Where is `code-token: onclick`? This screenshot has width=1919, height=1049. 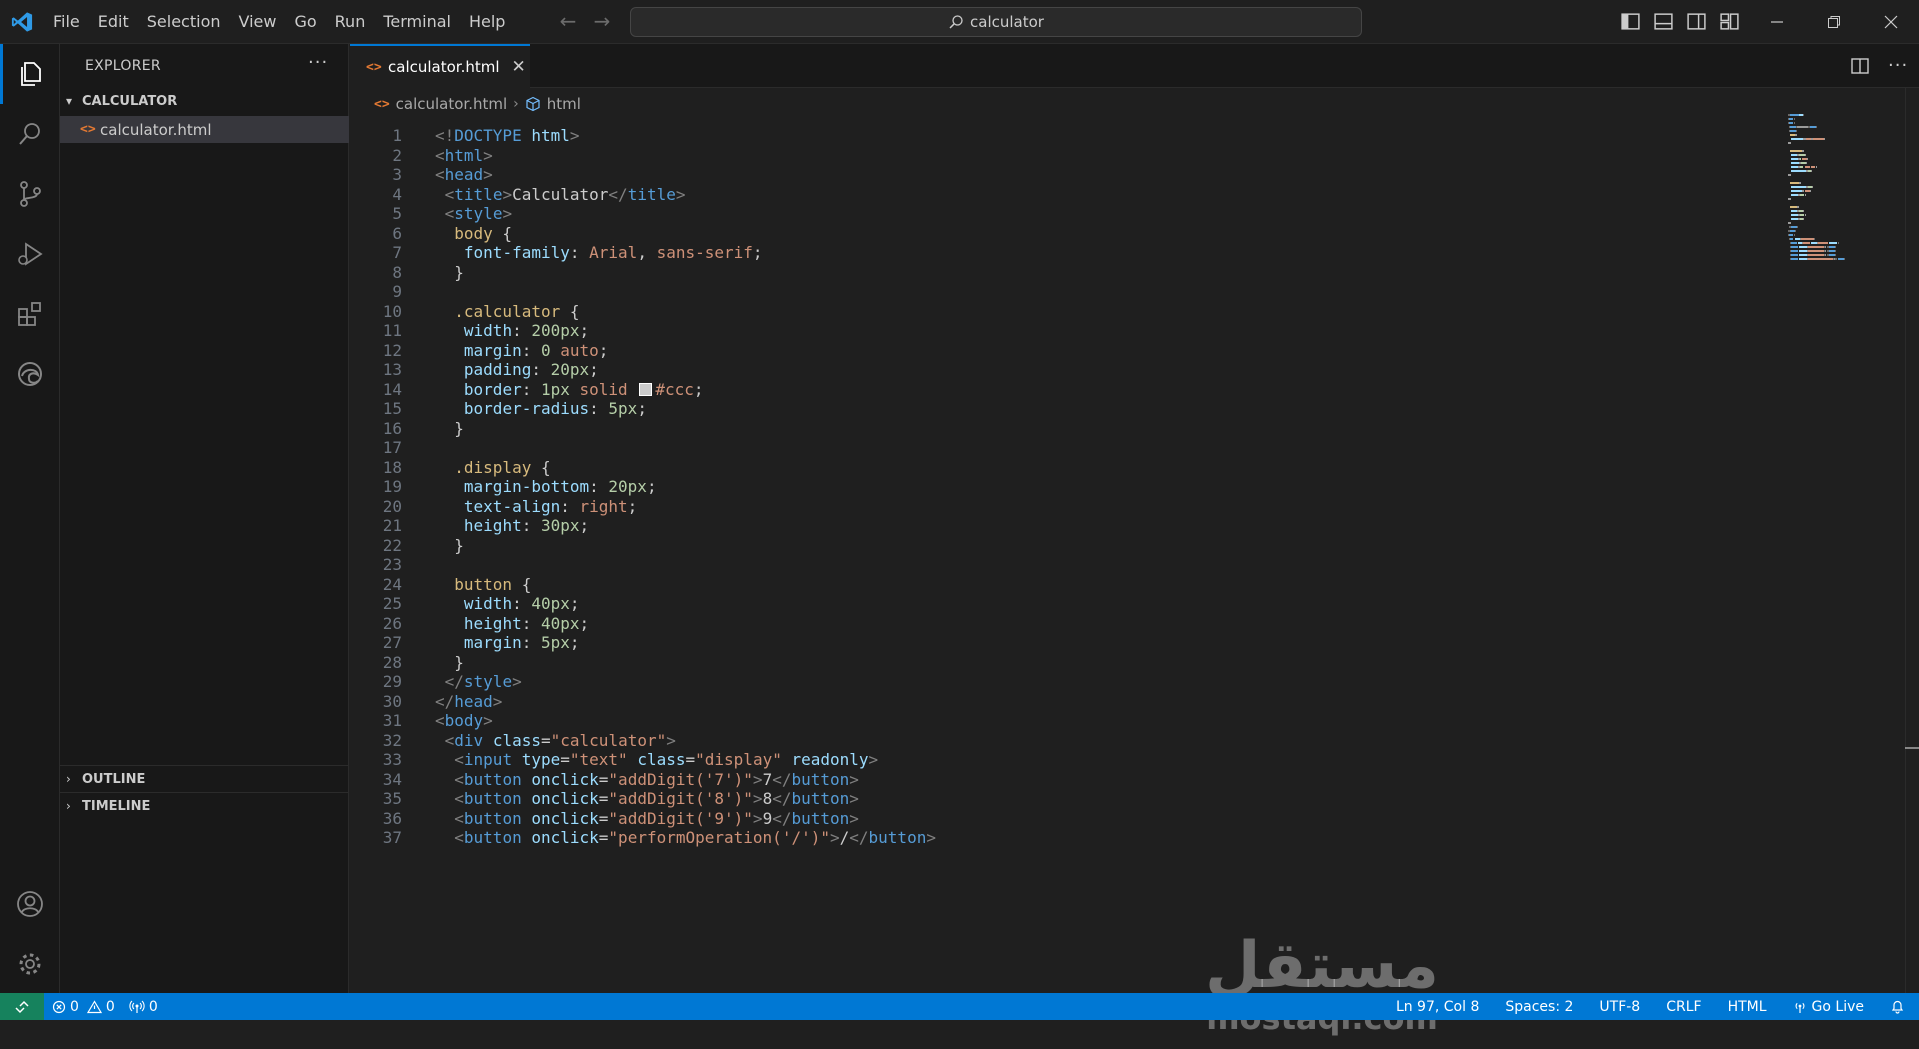
code-token: onclick is located at coordinates (565, 837).